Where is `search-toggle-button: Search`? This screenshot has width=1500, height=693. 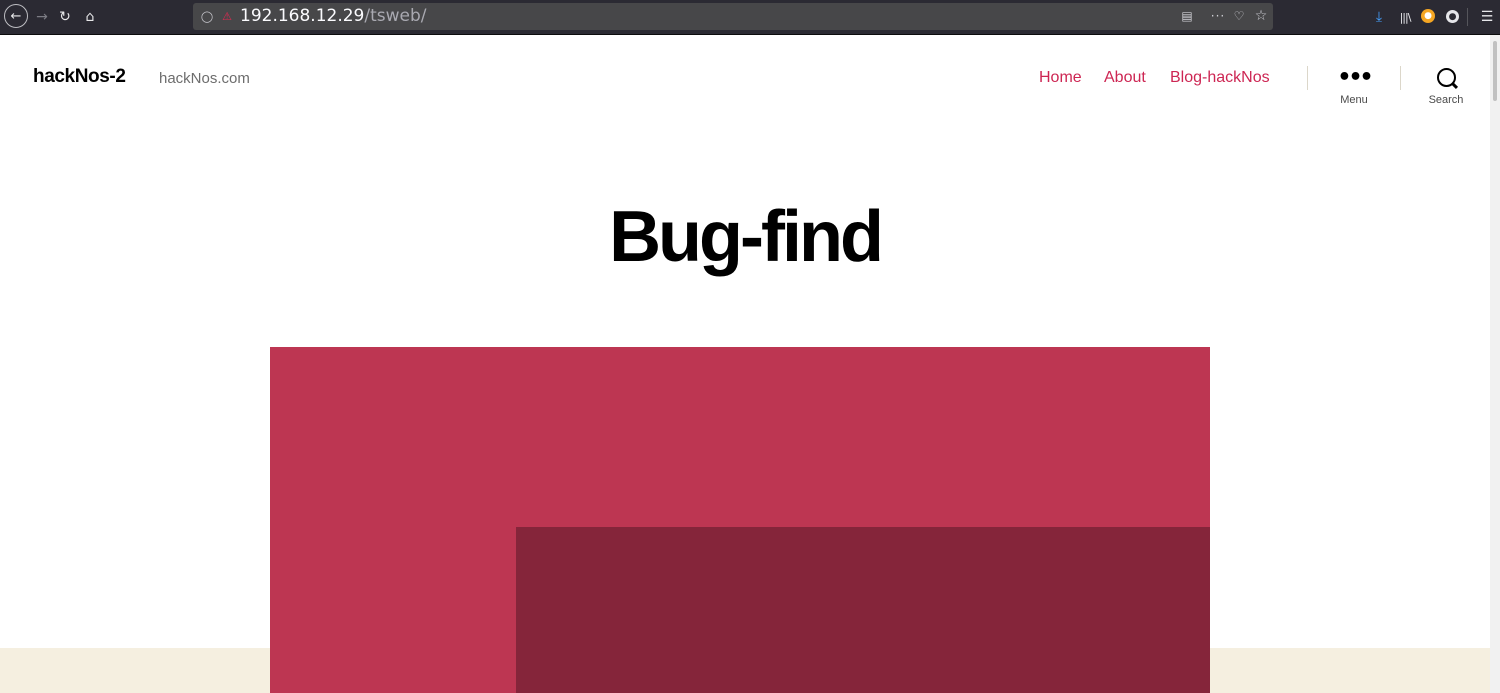
search-toggle-button: Search is located at coordinates (1446, 88).